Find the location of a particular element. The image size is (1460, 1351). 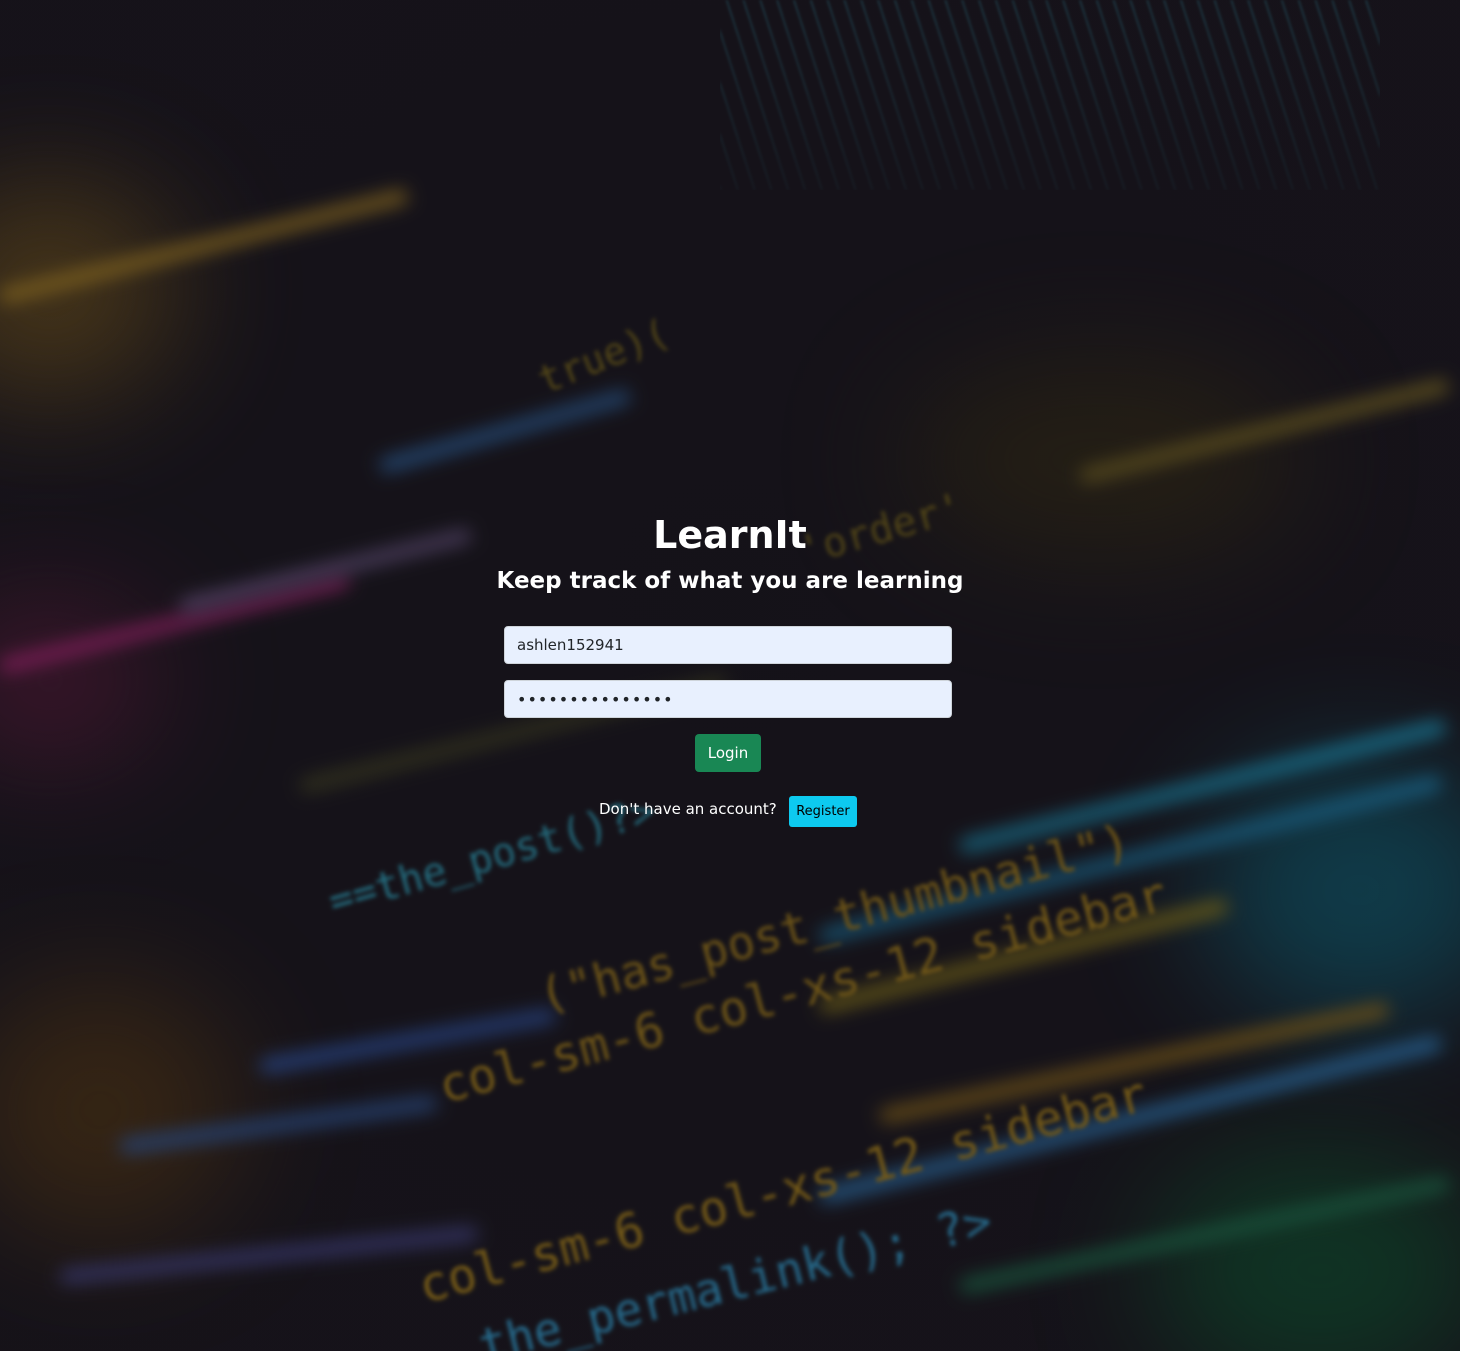

register-prompt-row: Don't have an account? Register is located at coordinates (730, 811).